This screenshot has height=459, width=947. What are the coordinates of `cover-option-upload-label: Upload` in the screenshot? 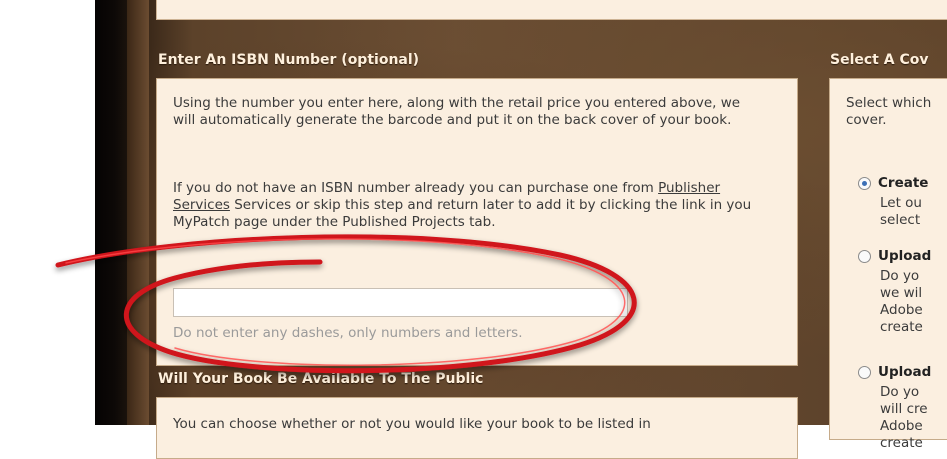 It's located at (904, 256).